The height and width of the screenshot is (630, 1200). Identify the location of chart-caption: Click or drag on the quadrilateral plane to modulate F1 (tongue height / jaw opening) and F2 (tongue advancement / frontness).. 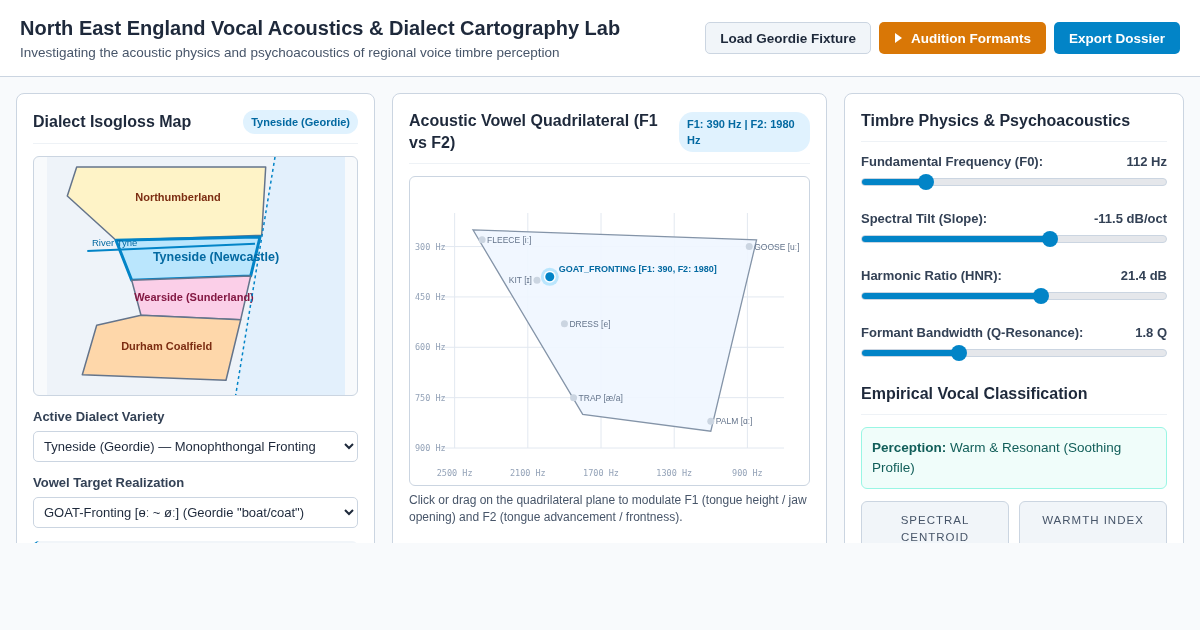
(608, 509).